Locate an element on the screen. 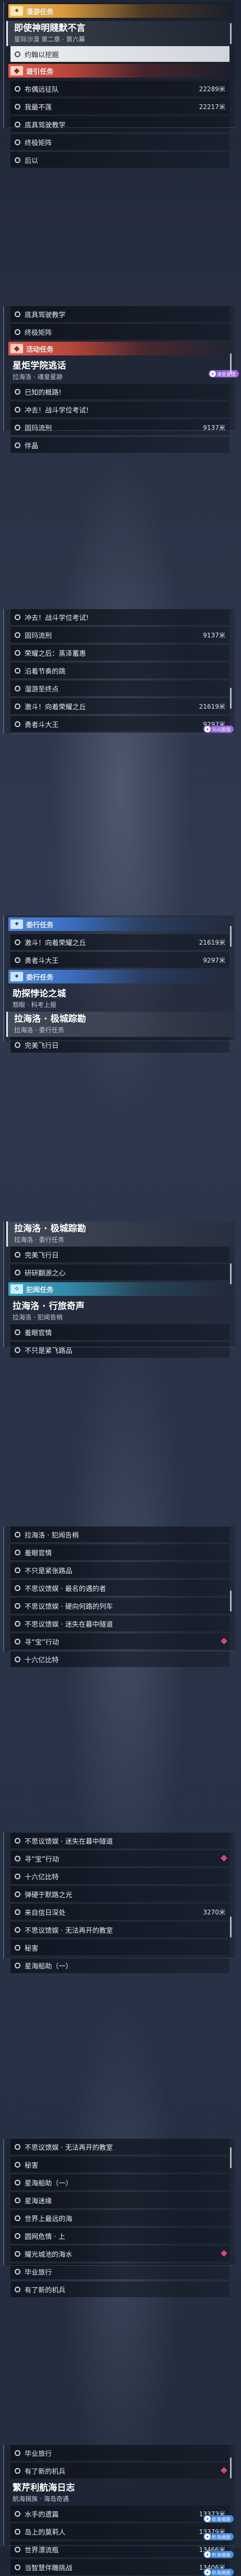  quest-entry: 繁芹利航海日志 航海揖族 · 海岛奇遇 is located at coordinates (119, 2493).